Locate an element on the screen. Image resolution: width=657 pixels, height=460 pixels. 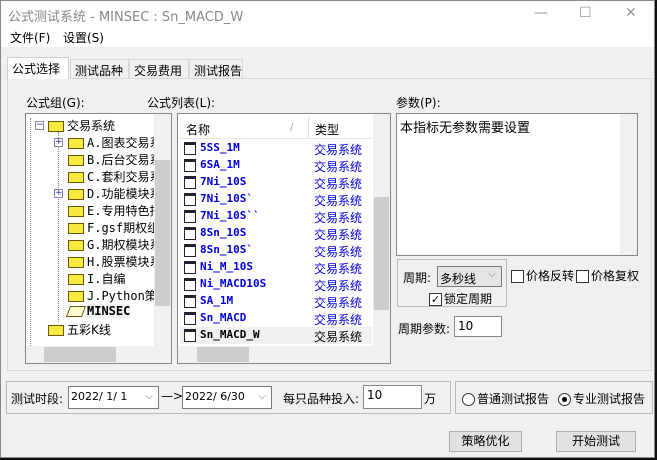
list-item: Sn_MACD 交易系统 is located at coordinates (276, 318).